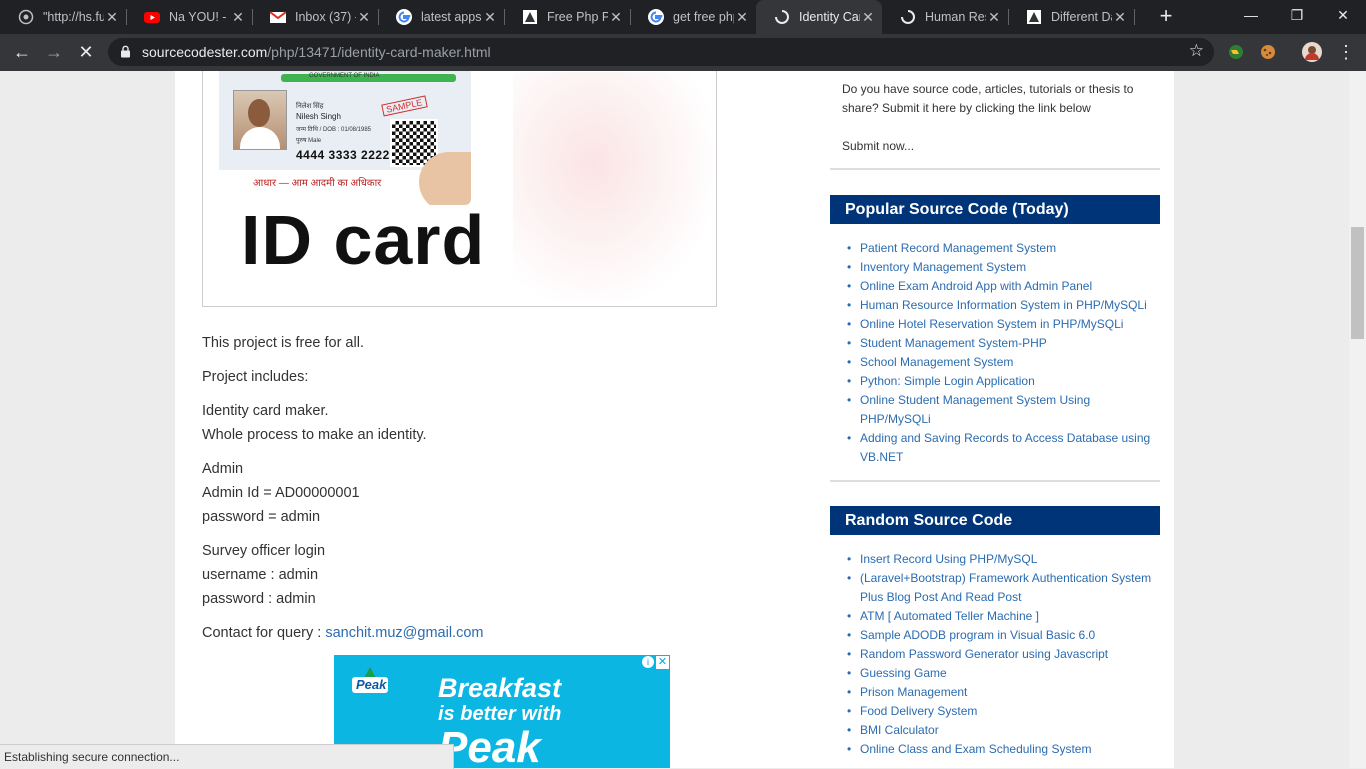 The width and height of the screenshot is (1366, 769). I want to click on browser-tab: latest apps ✕, so click(441, 17).